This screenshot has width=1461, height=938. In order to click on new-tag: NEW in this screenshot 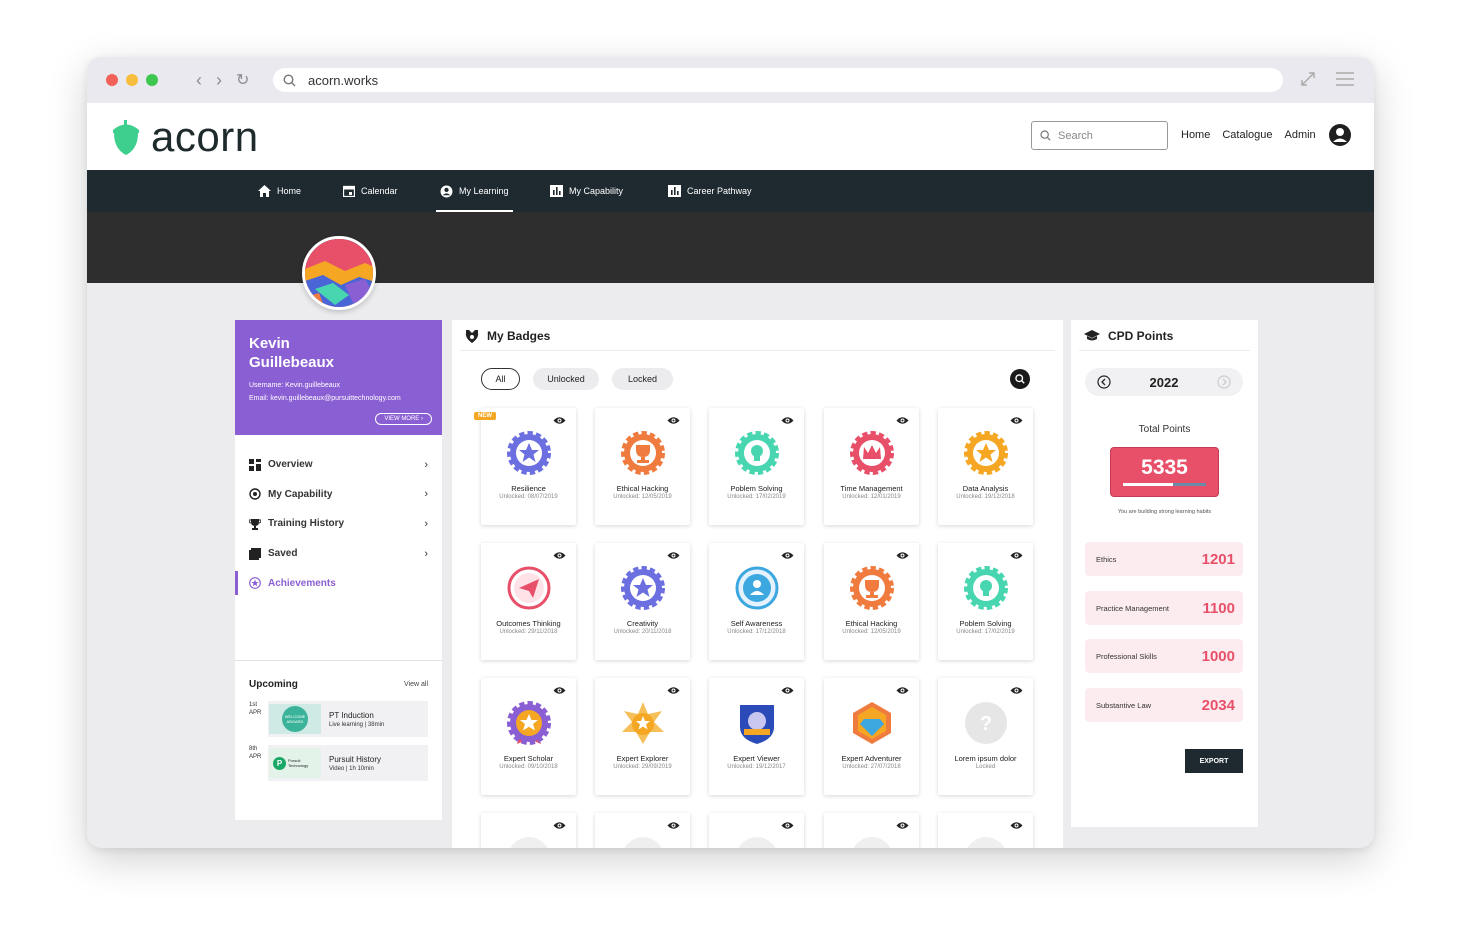, I will do `click(485, 416)`.